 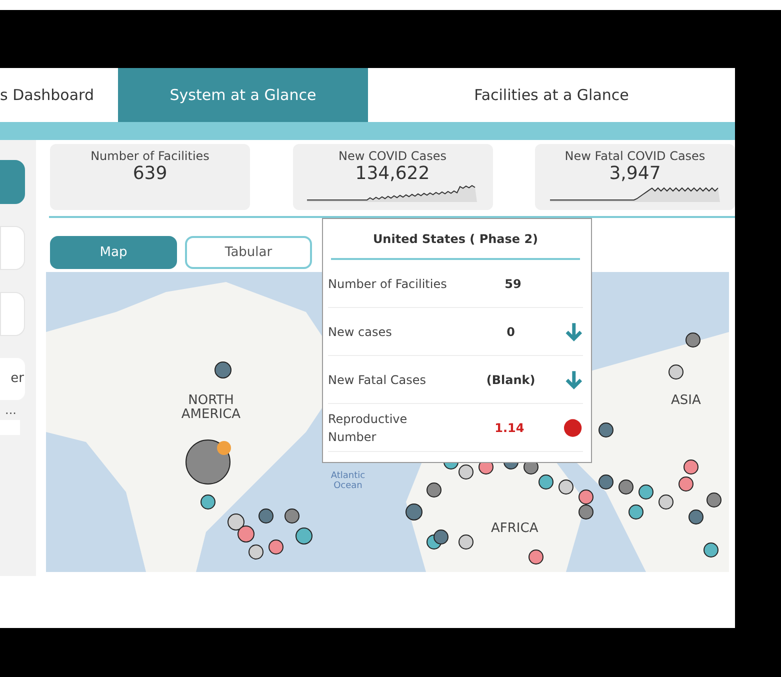 What do you see at coordinates (573, 428) in the screenshot?
I see `status-dot-icon` at bounding box center [573, 428].